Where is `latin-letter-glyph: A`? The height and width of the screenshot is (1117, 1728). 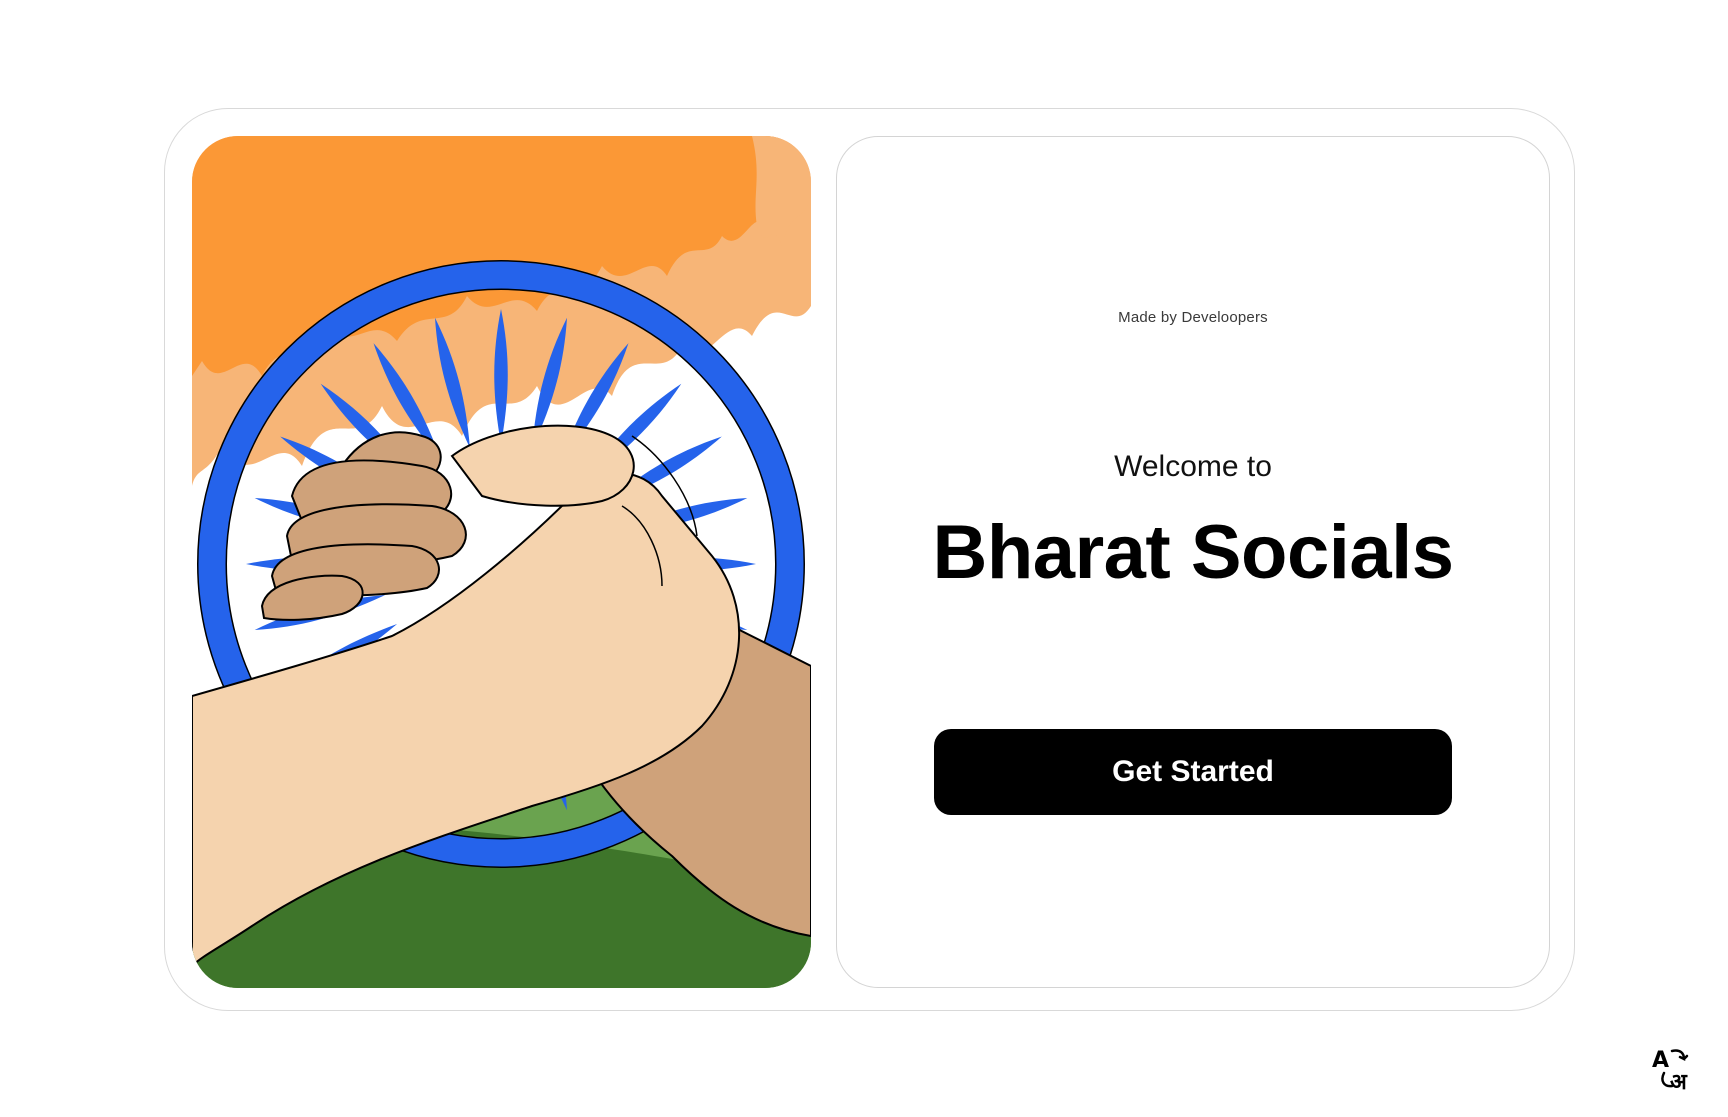 latin-letter-glyph: A is located at coordinates (1660, 1060).